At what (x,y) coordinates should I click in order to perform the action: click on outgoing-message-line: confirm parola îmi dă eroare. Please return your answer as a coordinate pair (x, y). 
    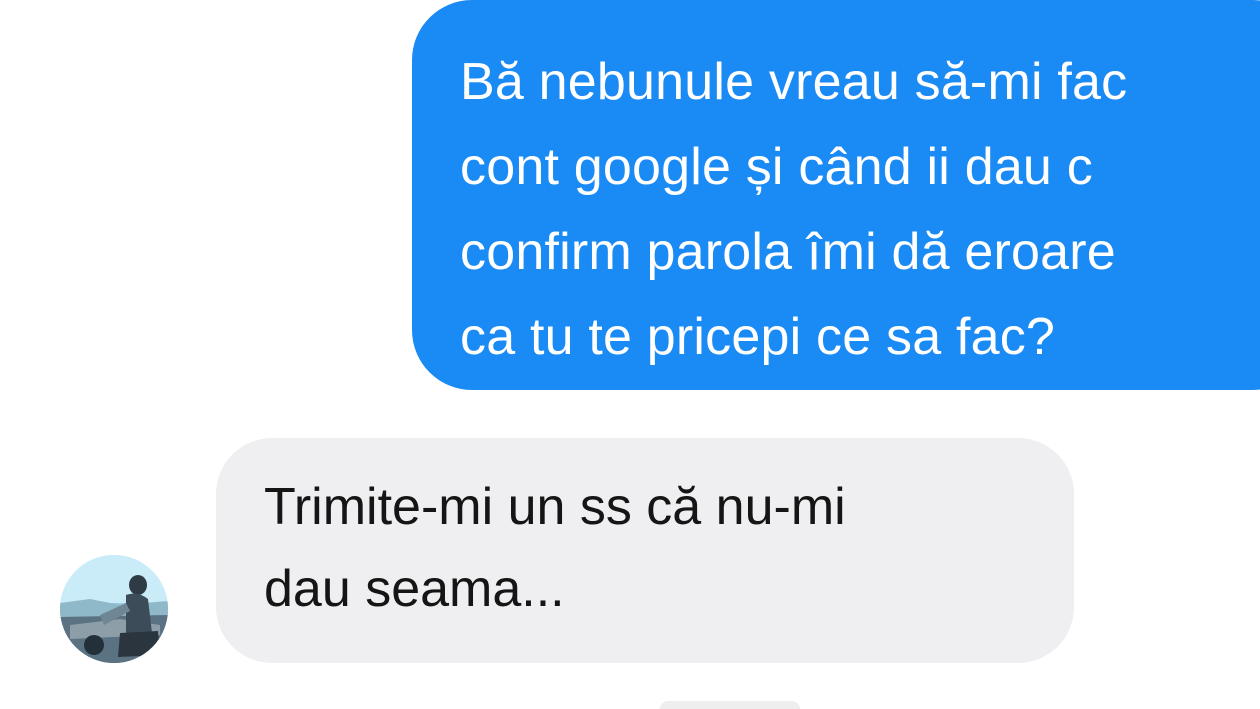
    Looking at the image, I should click on (788, 252).